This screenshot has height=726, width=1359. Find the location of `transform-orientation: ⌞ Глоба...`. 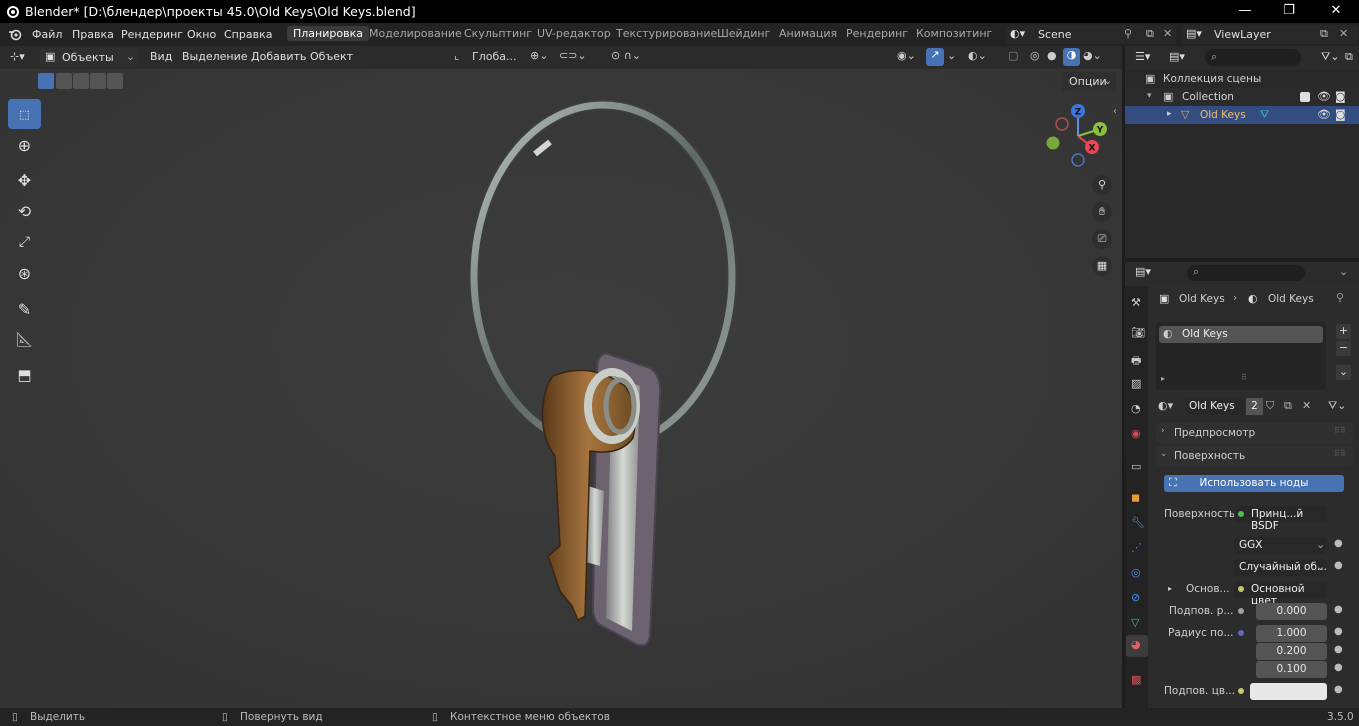

transform-orientation: ⌞ Глоба... is located at coordinates (487, 57).